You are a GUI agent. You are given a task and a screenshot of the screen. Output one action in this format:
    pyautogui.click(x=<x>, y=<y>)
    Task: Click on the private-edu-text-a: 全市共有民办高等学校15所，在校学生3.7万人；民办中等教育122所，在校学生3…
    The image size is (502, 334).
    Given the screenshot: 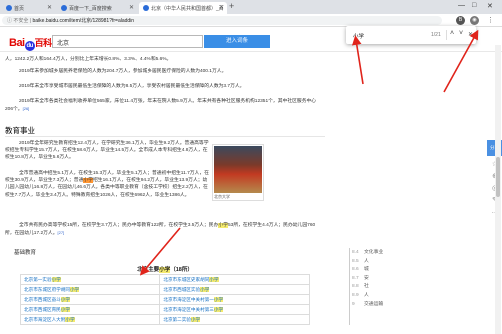 What is the action you would take?
    pyautogui.click(x=119, y=225)
    